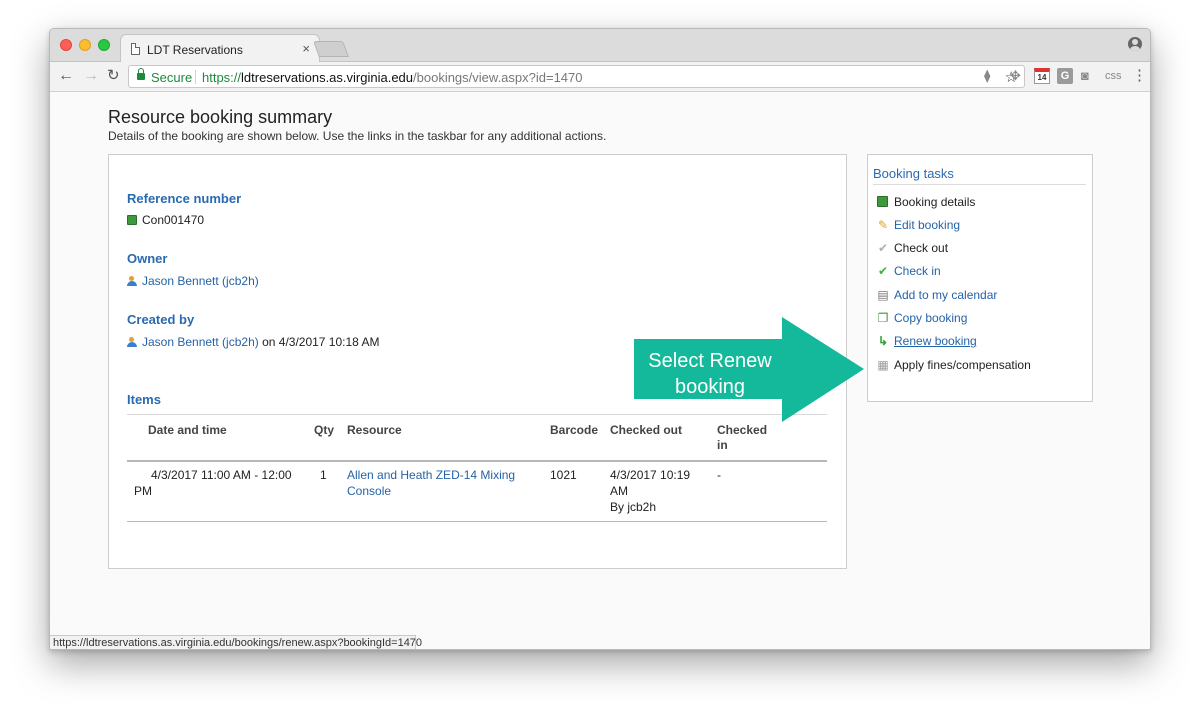 The width and height of the screenshot is (1200, 720). I want to click on zoom-window-button, so click(104, 45).